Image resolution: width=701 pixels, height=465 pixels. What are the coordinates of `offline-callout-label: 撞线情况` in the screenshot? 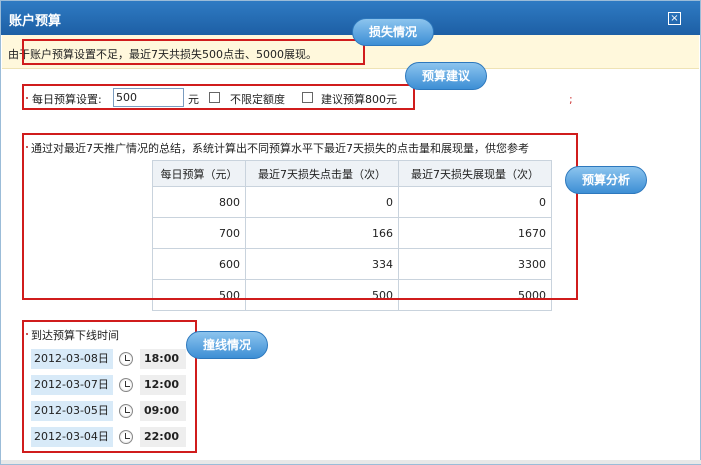 It's located at (227, 345).